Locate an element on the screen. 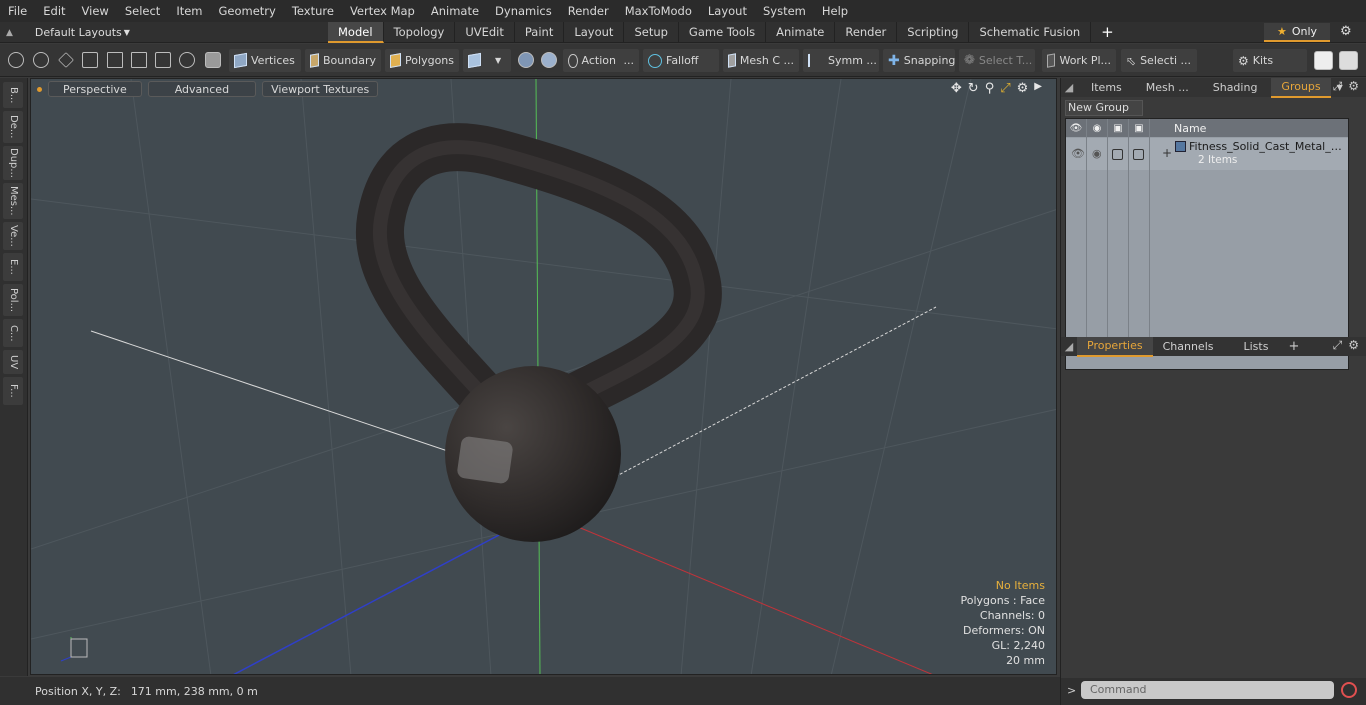 The height and width of the screenshot is (705, 1366). tab-scripting: Scripting is located at coordinates (933, 32).